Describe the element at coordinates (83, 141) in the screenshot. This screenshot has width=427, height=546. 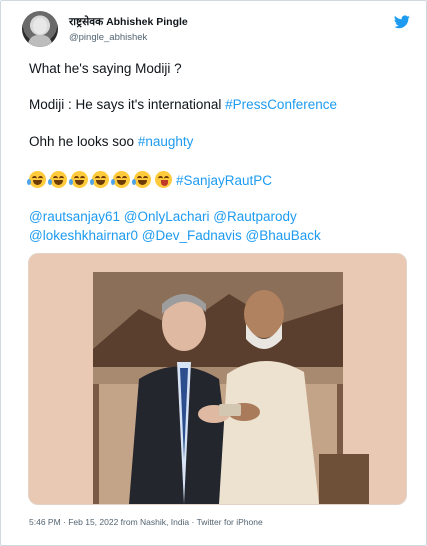
I see `tweet-line-3-text: Ohh he looks soo` at that location.